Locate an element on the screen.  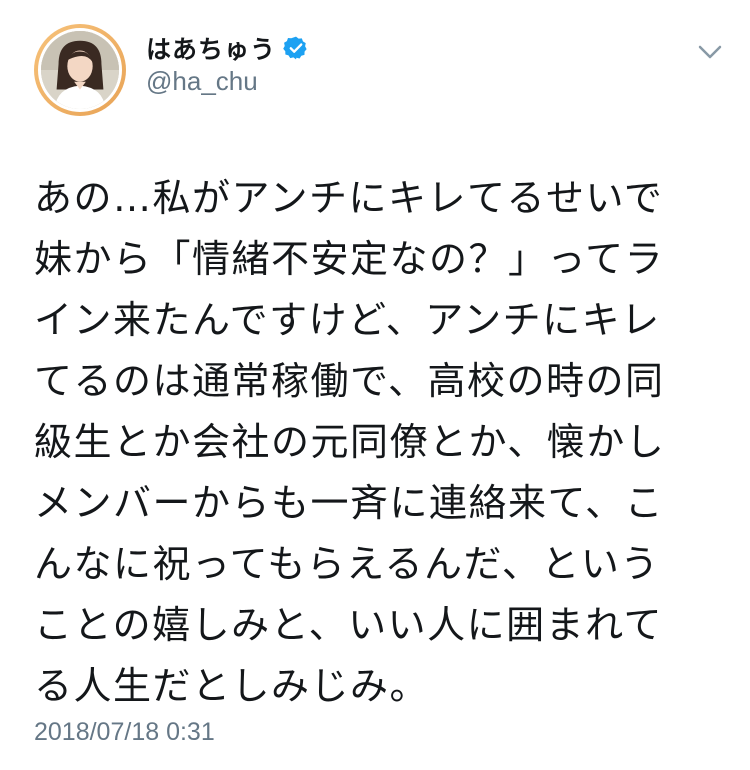
verified-badge-icon is located at coordinates (296, 48).